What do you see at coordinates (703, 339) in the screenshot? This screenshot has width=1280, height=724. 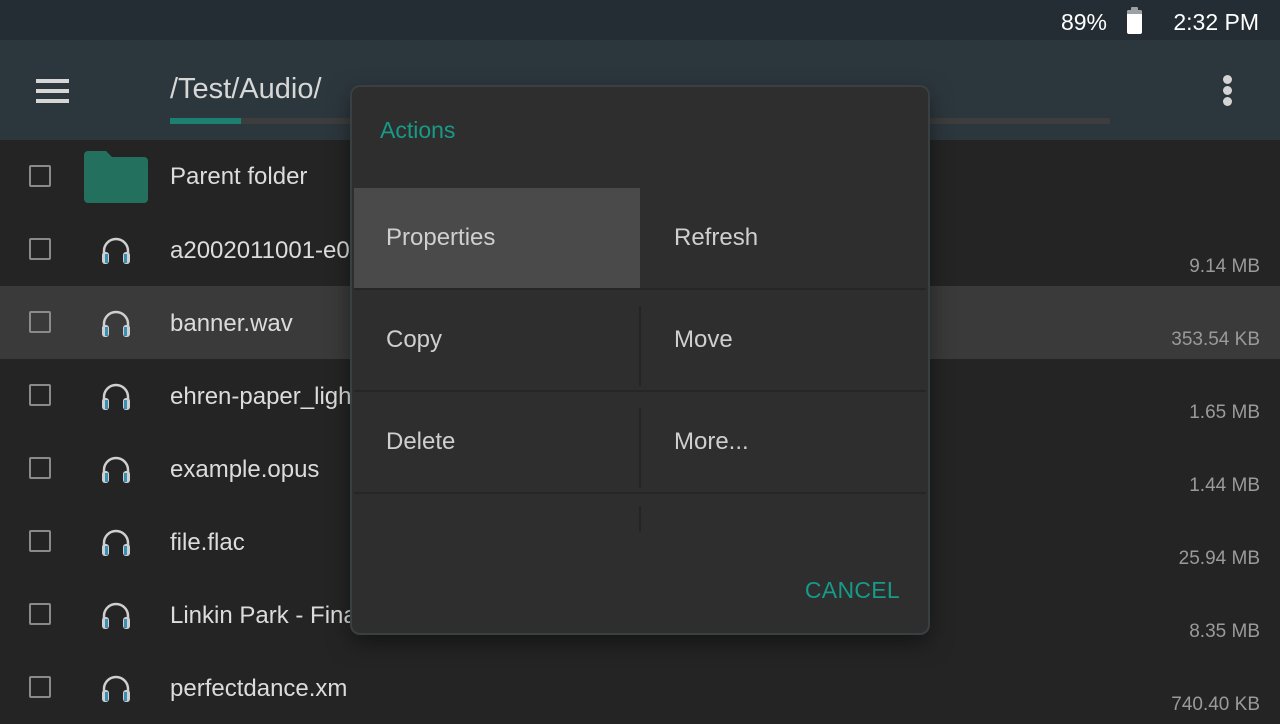 I see `action-label: Move` at bounding box center [703, 339].